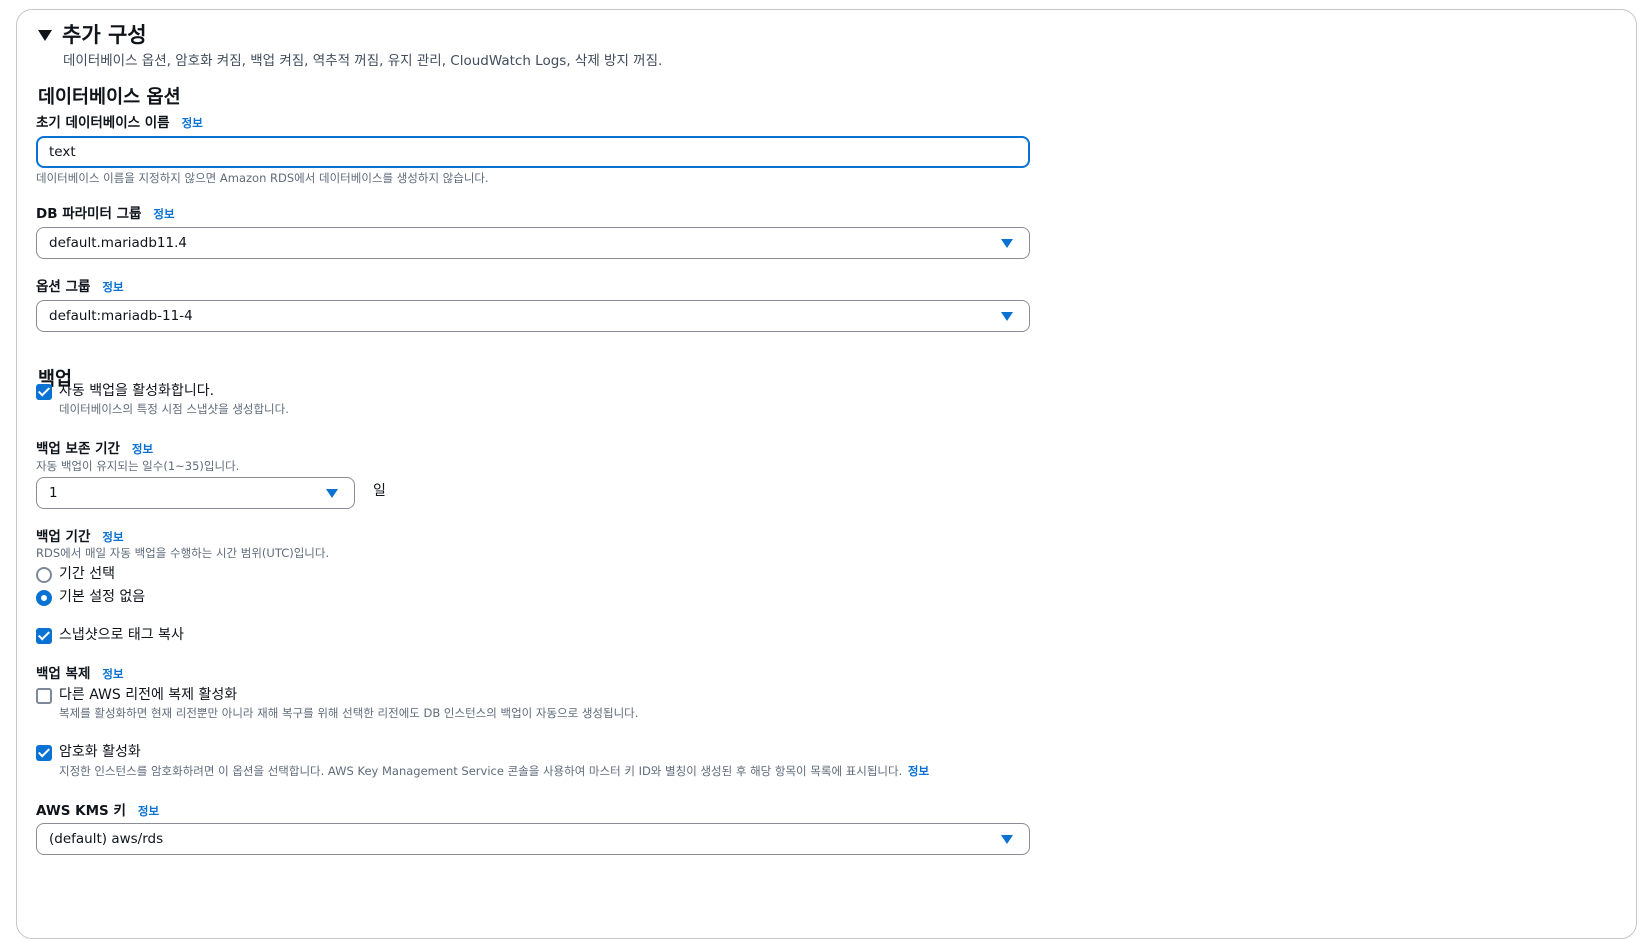 The image size is (1650, 939). I want to click on option-group-label-row: 옵션 그룹 정보, so click(80, 286).